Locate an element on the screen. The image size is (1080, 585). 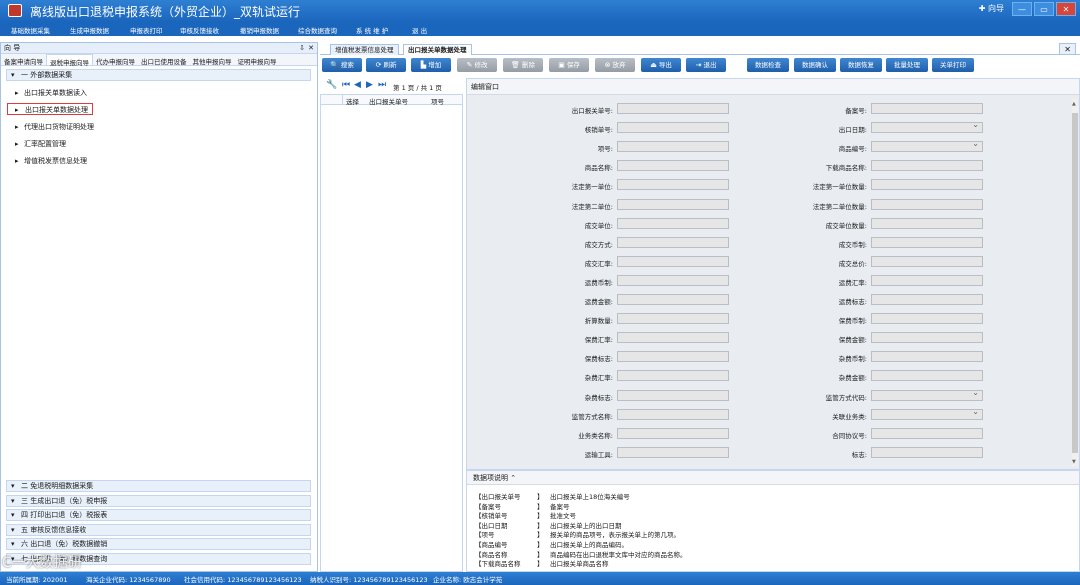
print-customs-button: 关单打印 is located at coordinates (953, 65).